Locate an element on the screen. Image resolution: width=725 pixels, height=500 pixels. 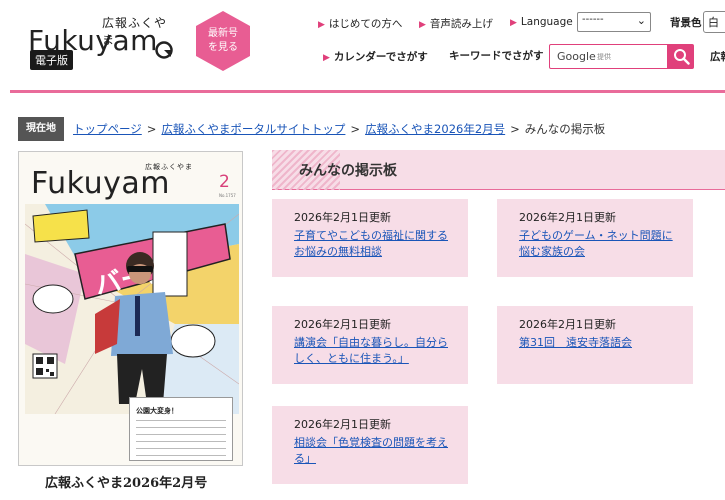
bulletin-card: 2026年2月1日更新 子どものゲーム・ネット問題に悩む家族の会 is located at coordinates (595, 238).